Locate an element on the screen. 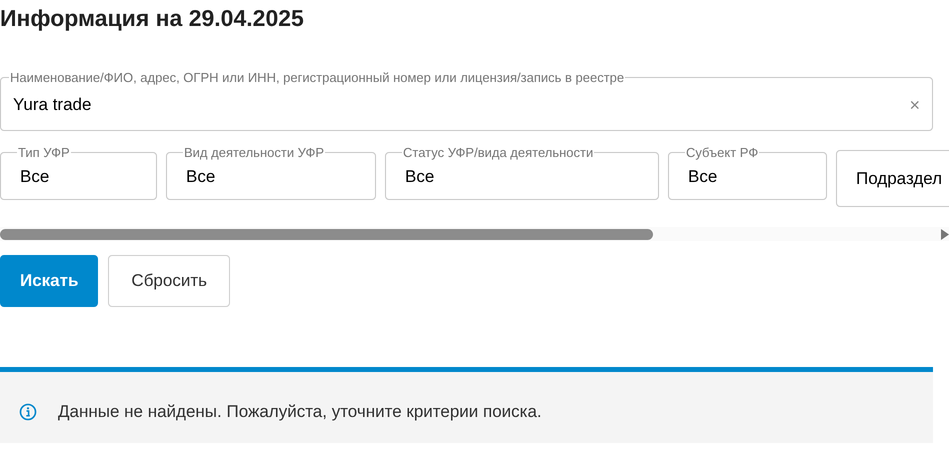  scrollbar-thumb is located at coordinates (326, 234).